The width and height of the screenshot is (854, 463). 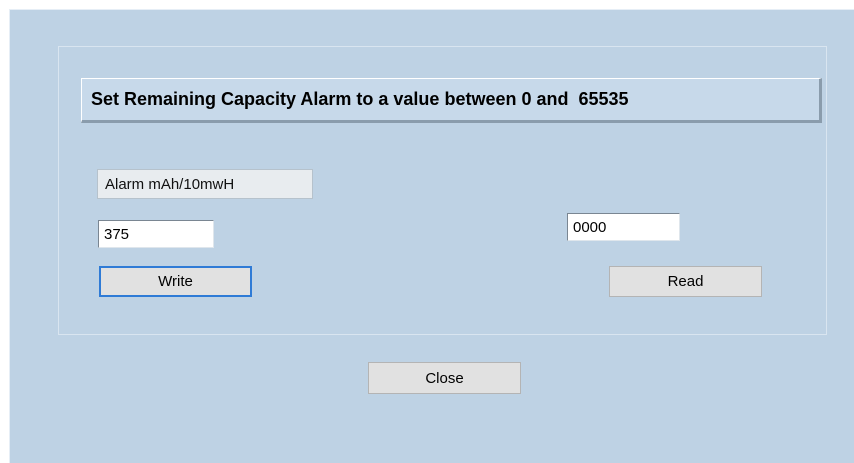 I want to click on close-button: Close, so click(x=444, y=378).